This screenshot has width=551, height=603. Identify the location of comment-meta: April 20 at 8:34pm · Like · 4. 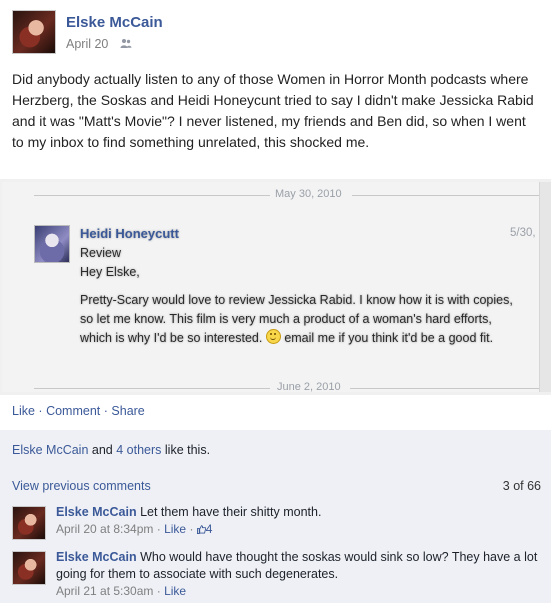
(134, 529).